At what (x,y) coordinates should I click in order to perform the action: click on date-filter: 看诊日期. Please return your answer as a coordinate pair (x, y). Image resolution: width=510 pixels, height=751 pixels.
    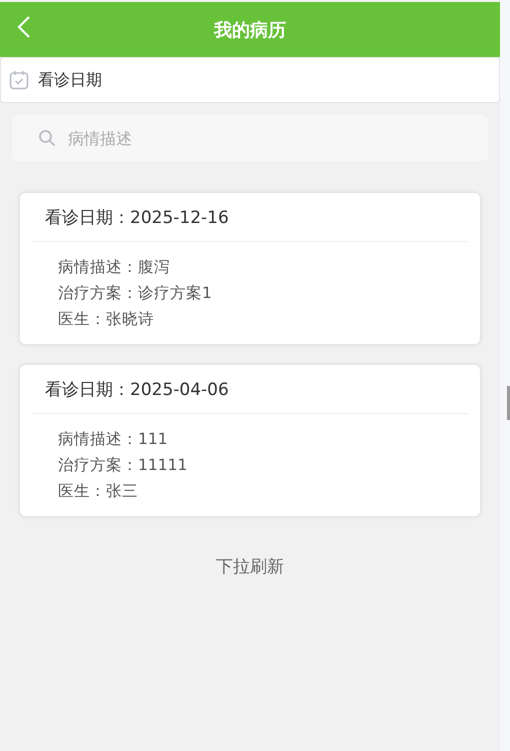
    Looking at the image, I should click on (250, 80).